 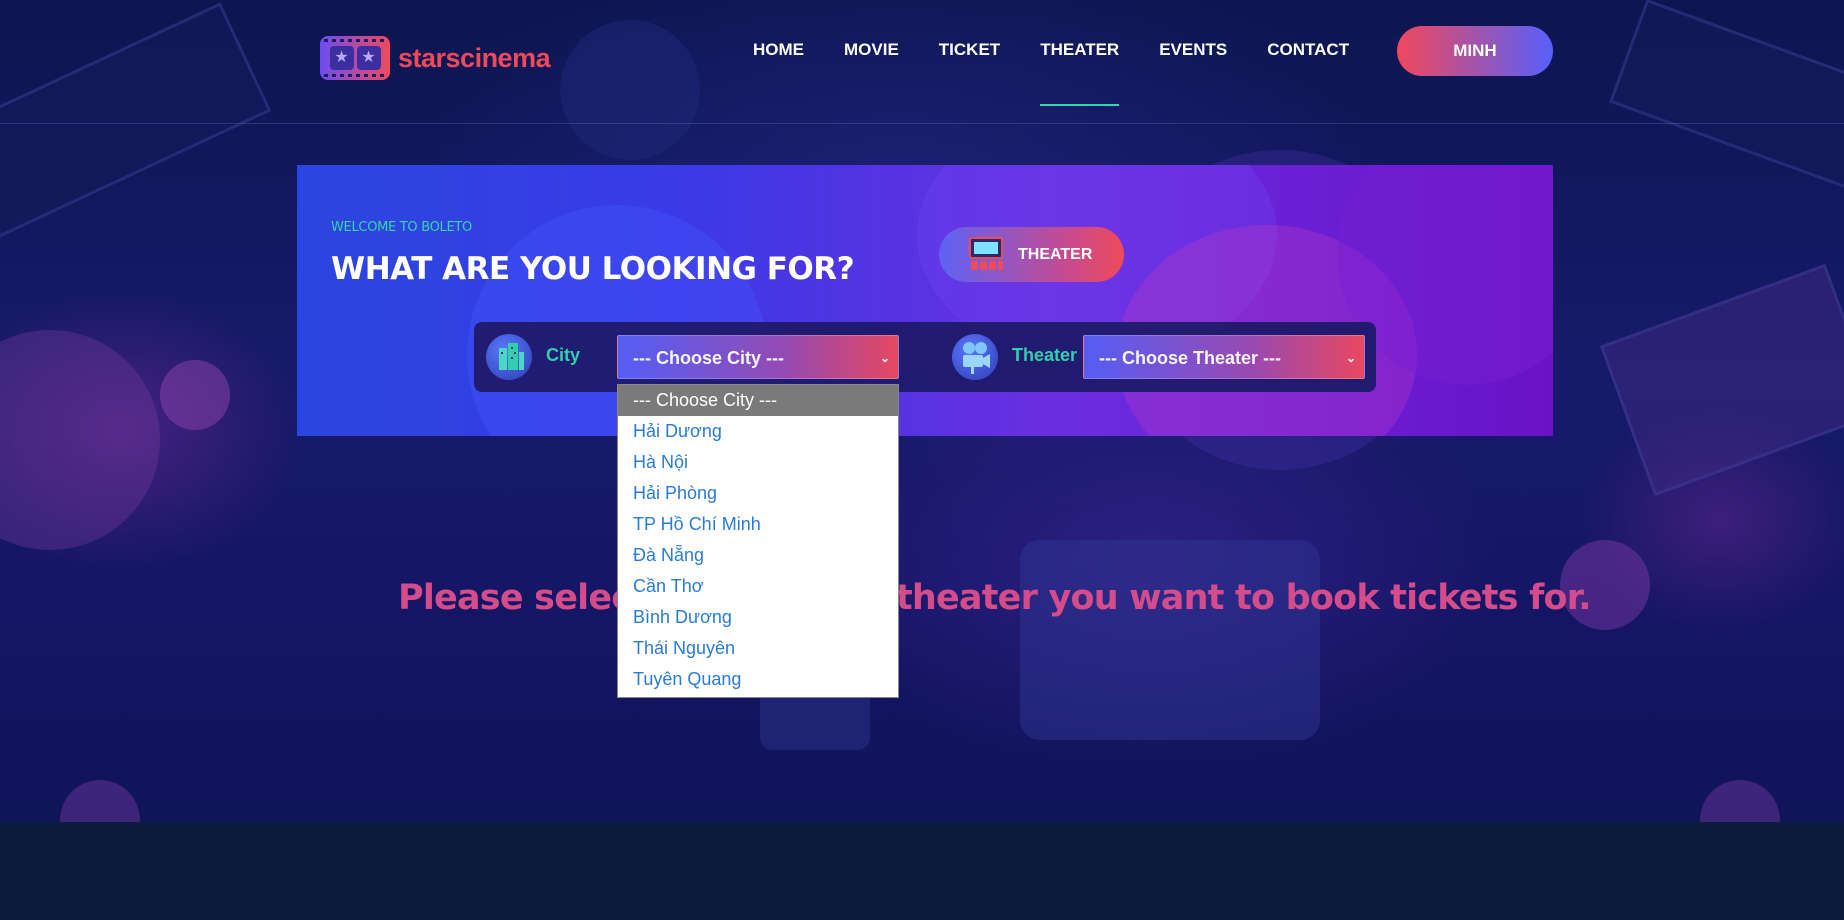 I want to click on city-buildings-icon, so click(x=509, y=357).